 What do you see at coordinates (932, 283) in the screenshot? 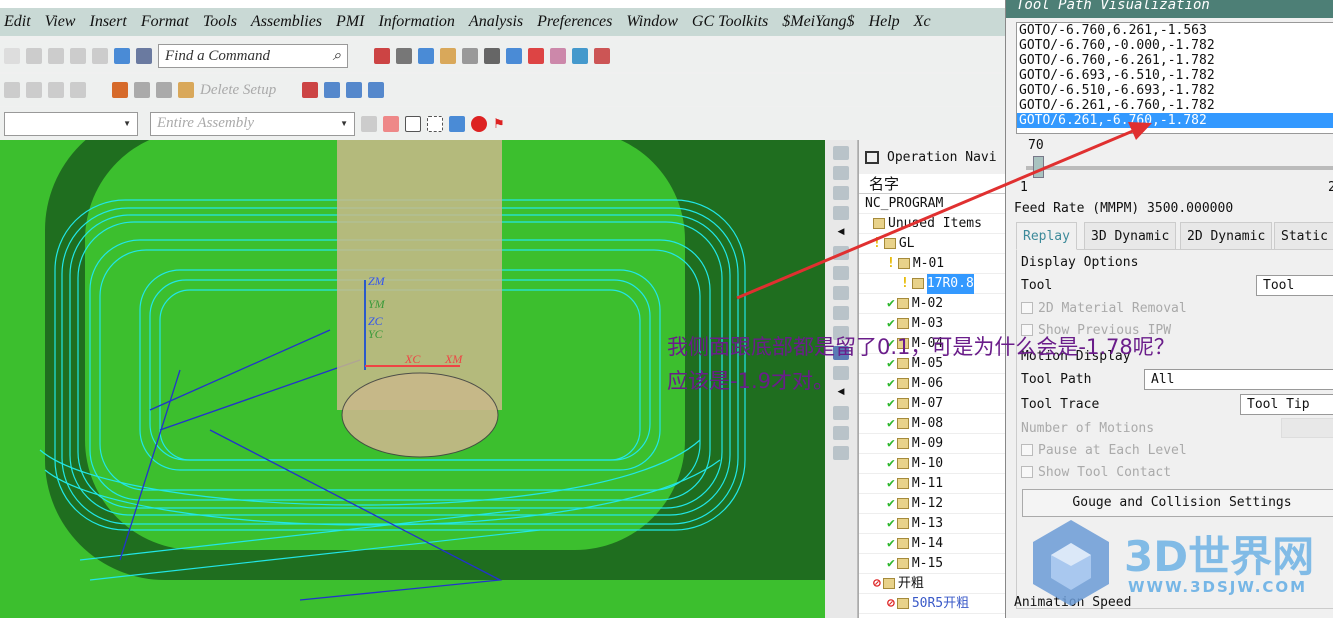
I see `tree-item: ! 17R0.8` at bounding box center [932, 283].